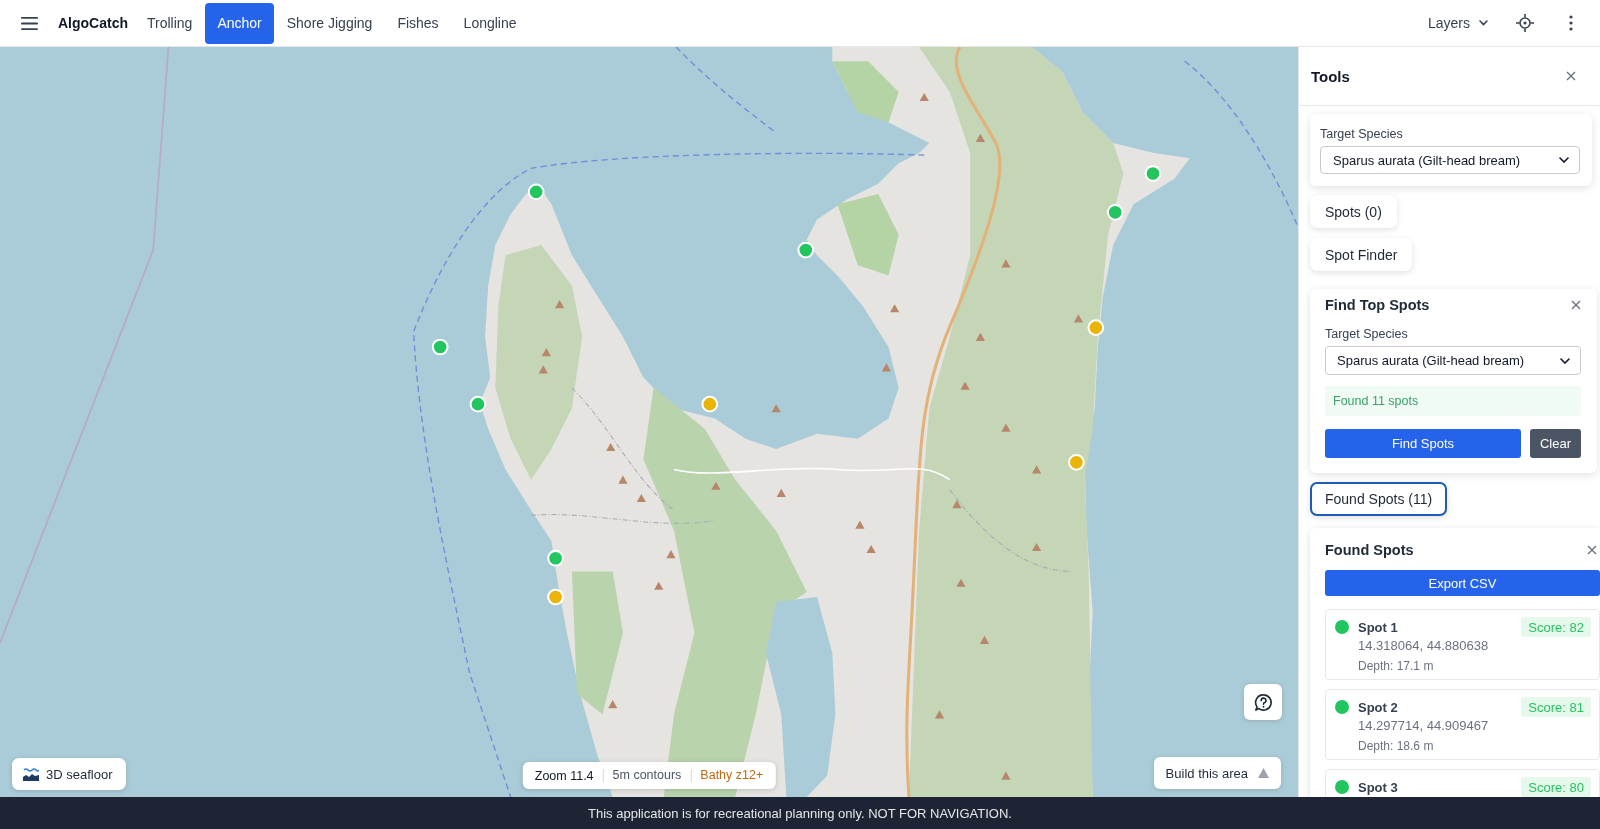  I want to click on spot-name: Spot 2, so click(1378, 707).